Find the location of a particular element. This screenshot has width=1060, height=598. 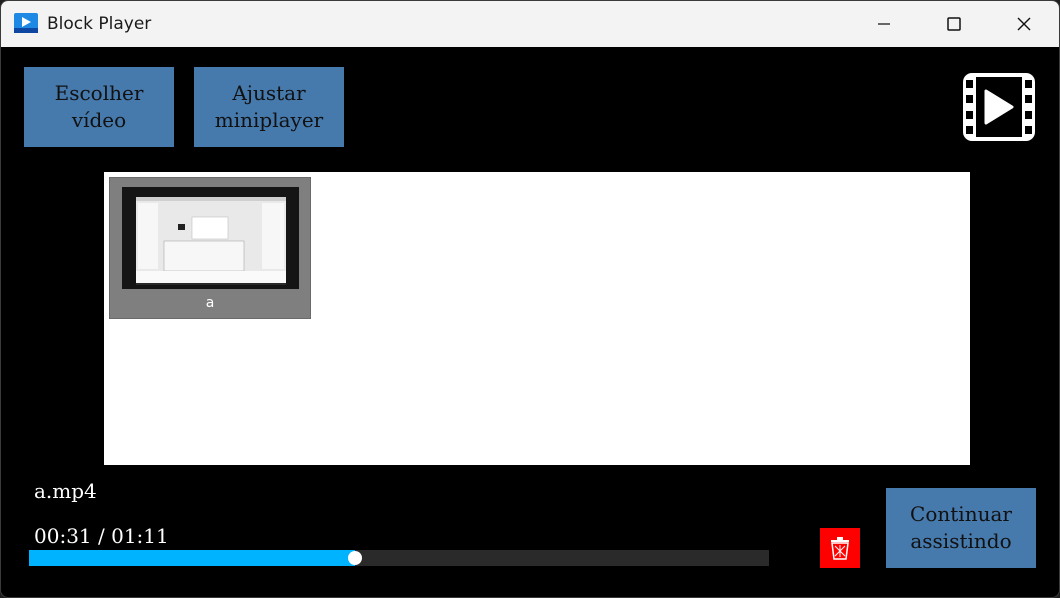

trash-icon is located at coordinates (840, 548).